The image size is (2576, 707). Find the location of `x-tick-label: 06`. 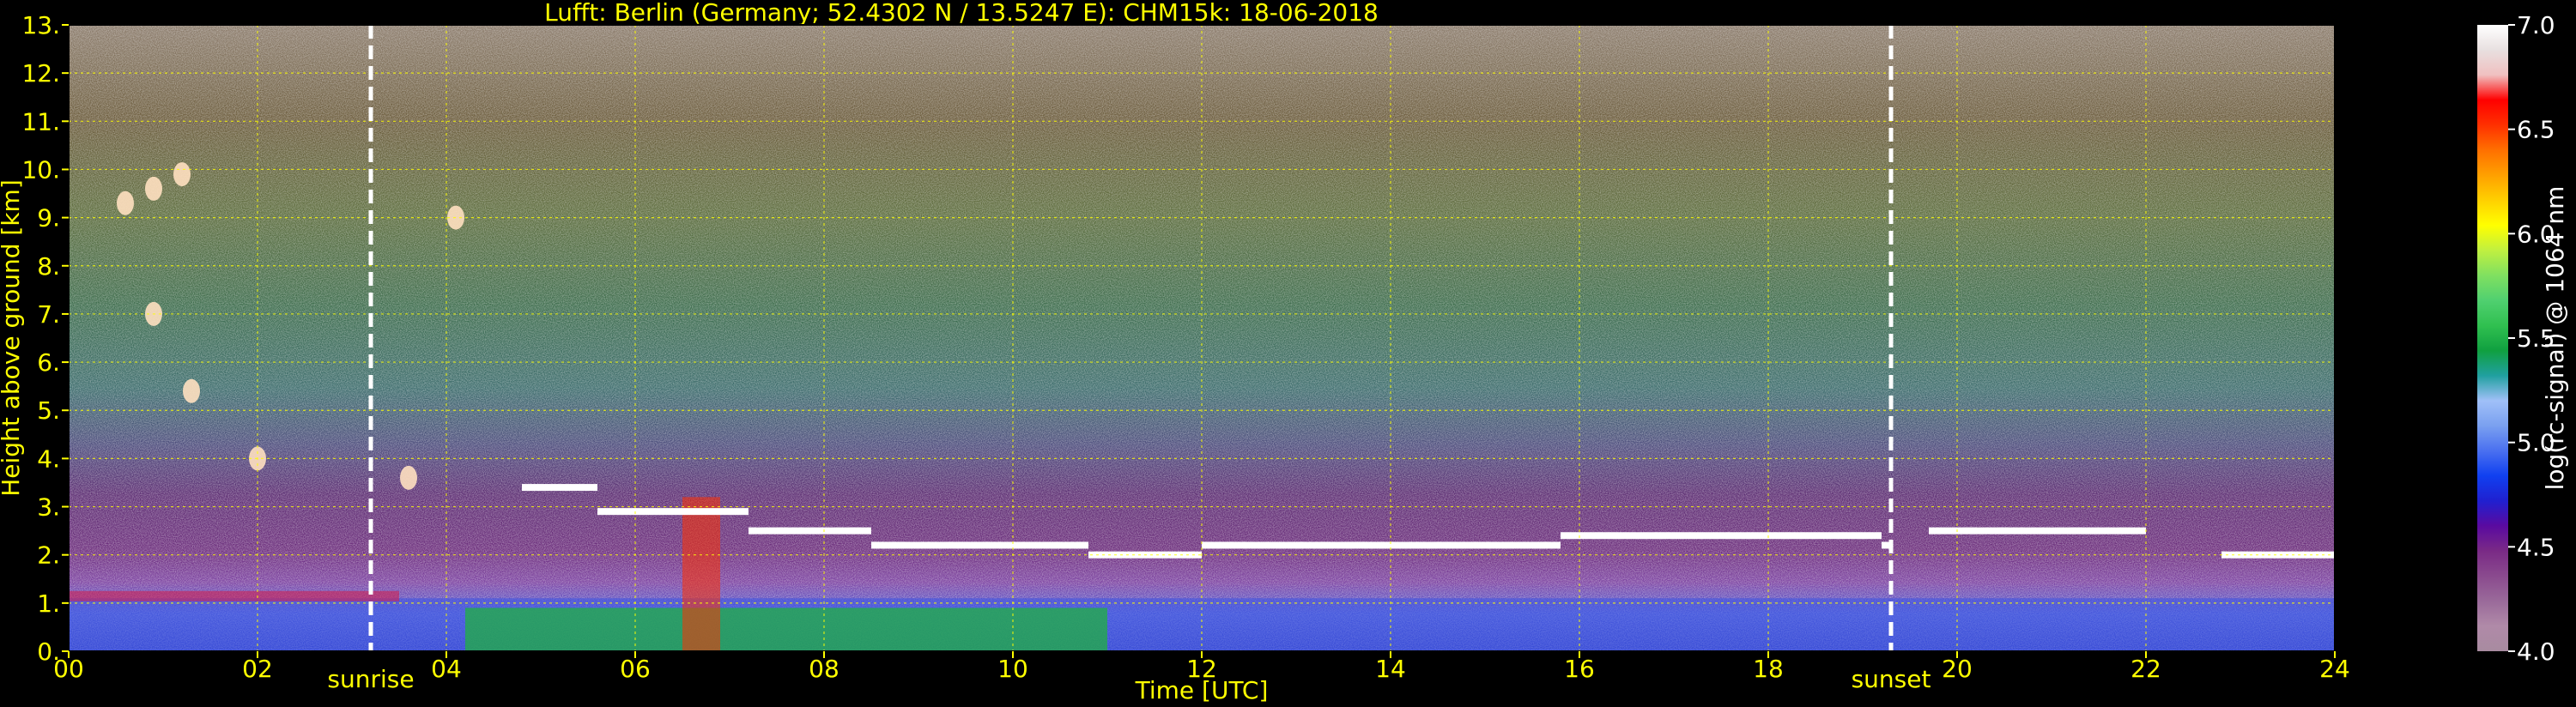

x-tick-label: 06 is located at coordinates (635, 669).